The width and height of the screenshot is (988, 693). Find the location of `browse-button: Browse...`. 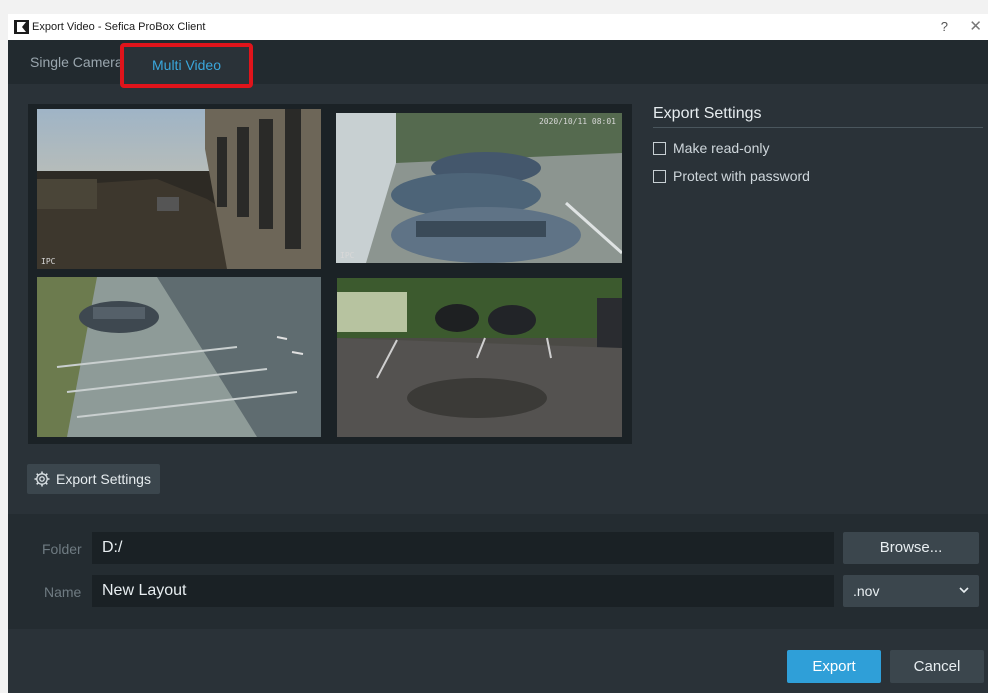

browse-button: Browse... is located at coordinates (911, 548).